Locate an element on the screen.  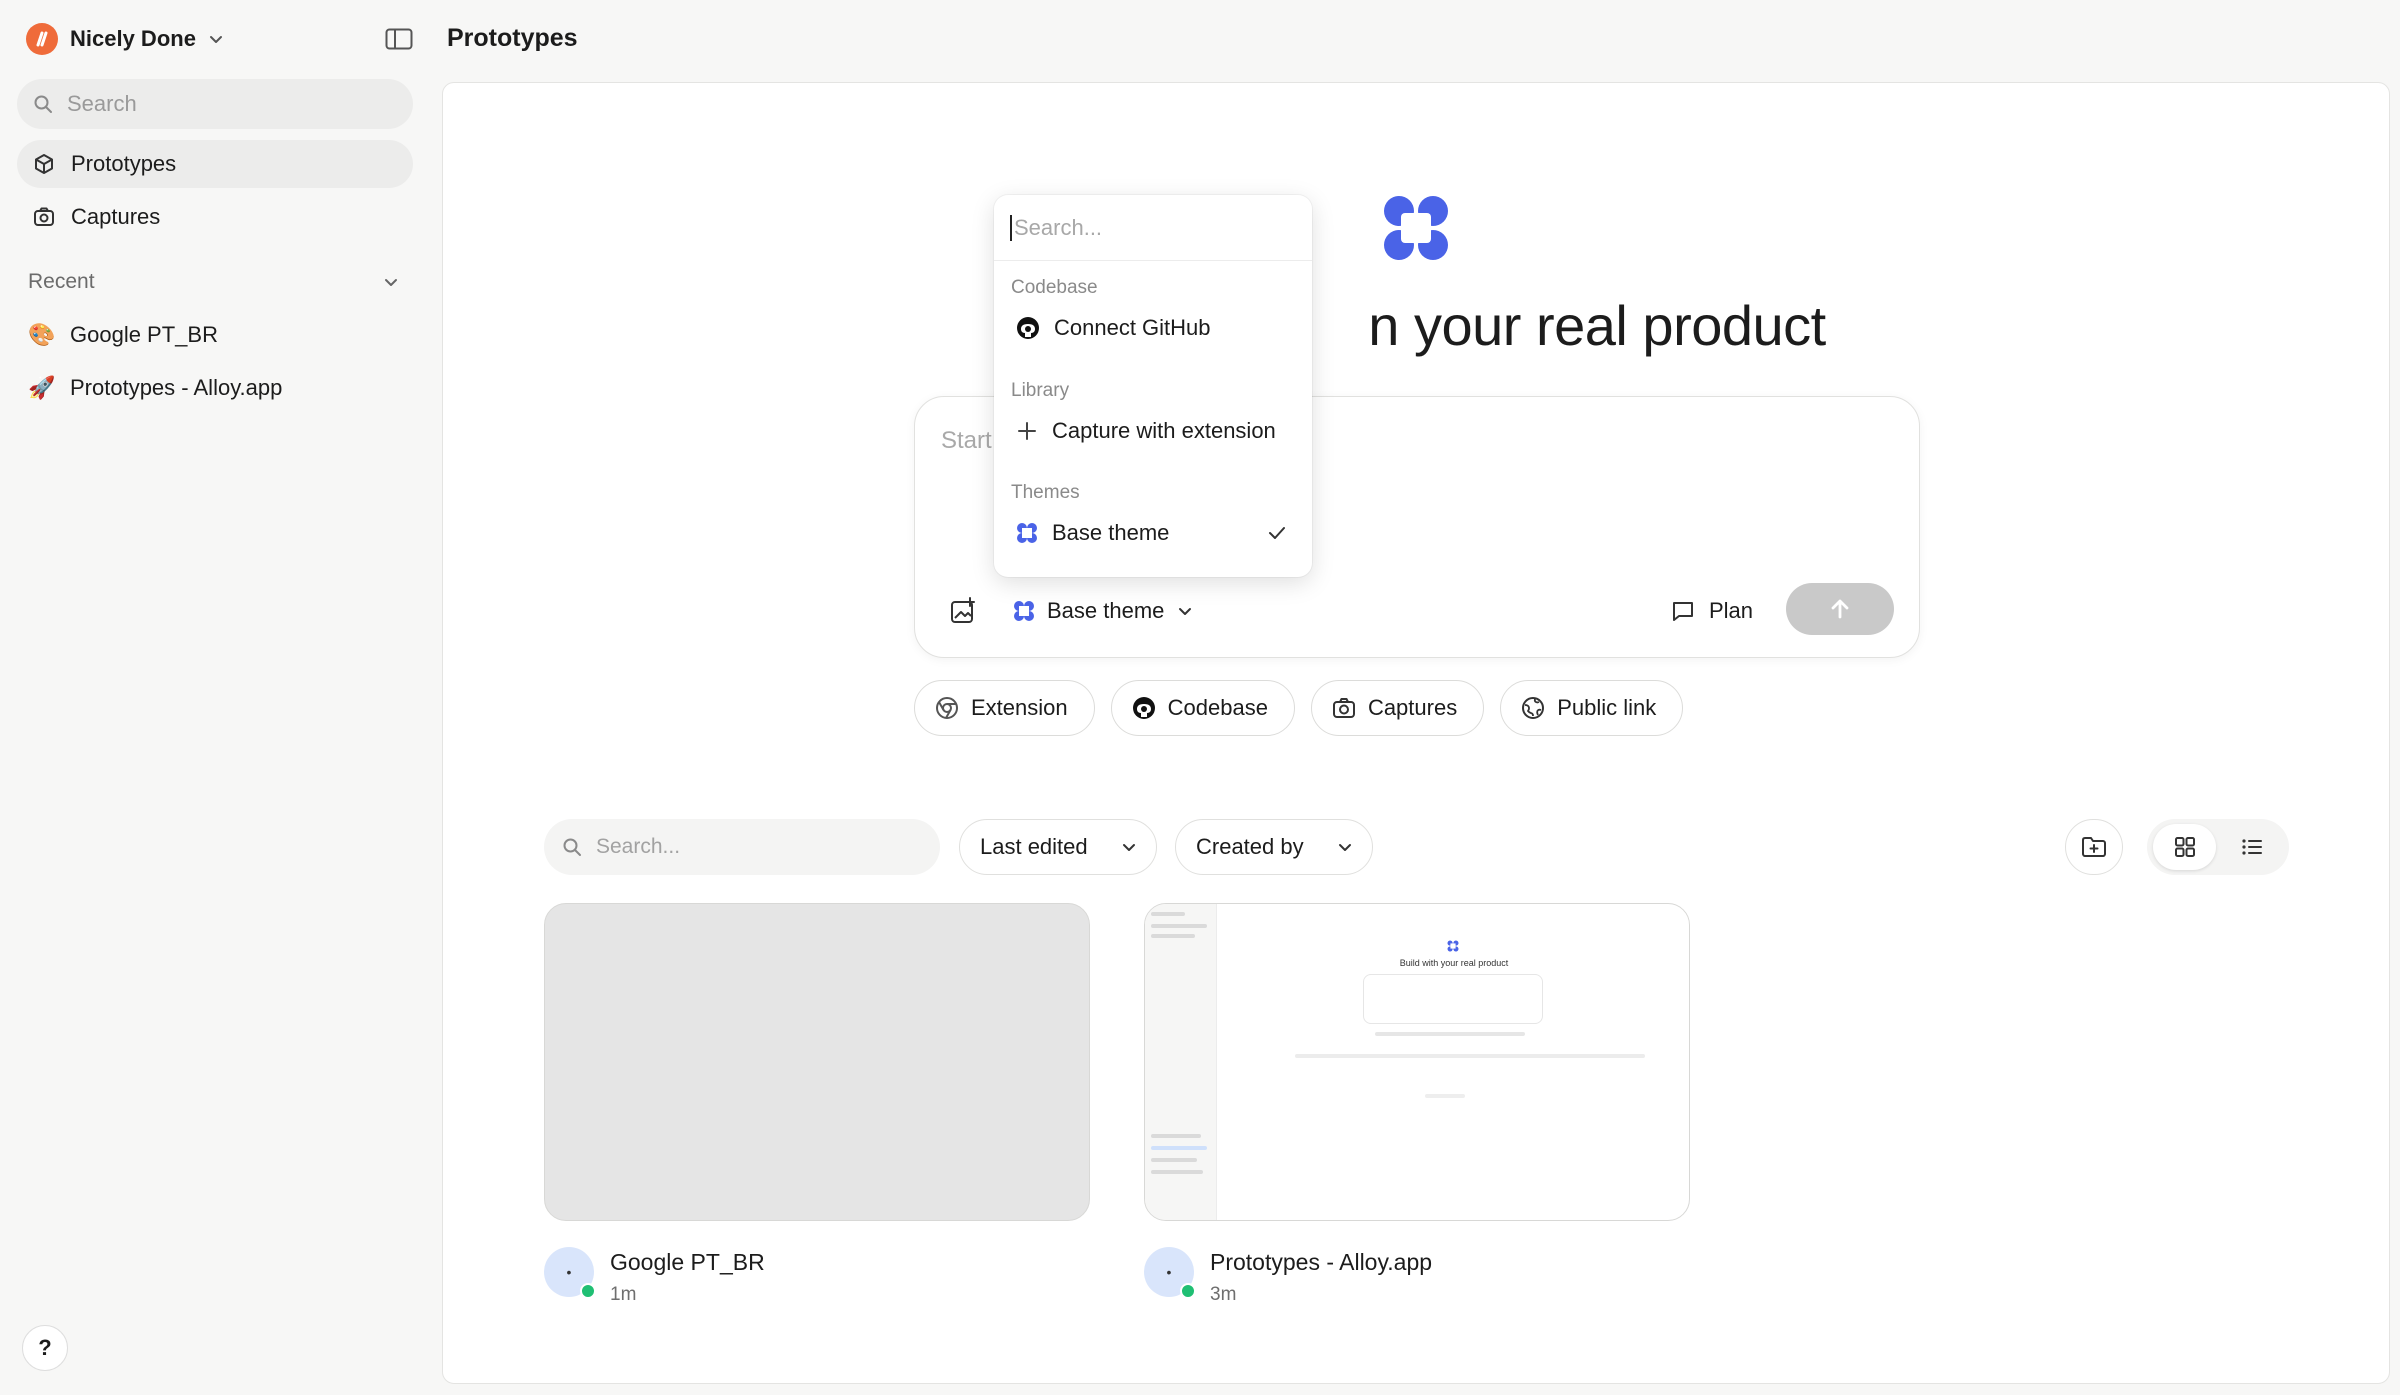
project-meta: • Prototypes - Alloy.app 3m is located at coordinates (1417, 1276).